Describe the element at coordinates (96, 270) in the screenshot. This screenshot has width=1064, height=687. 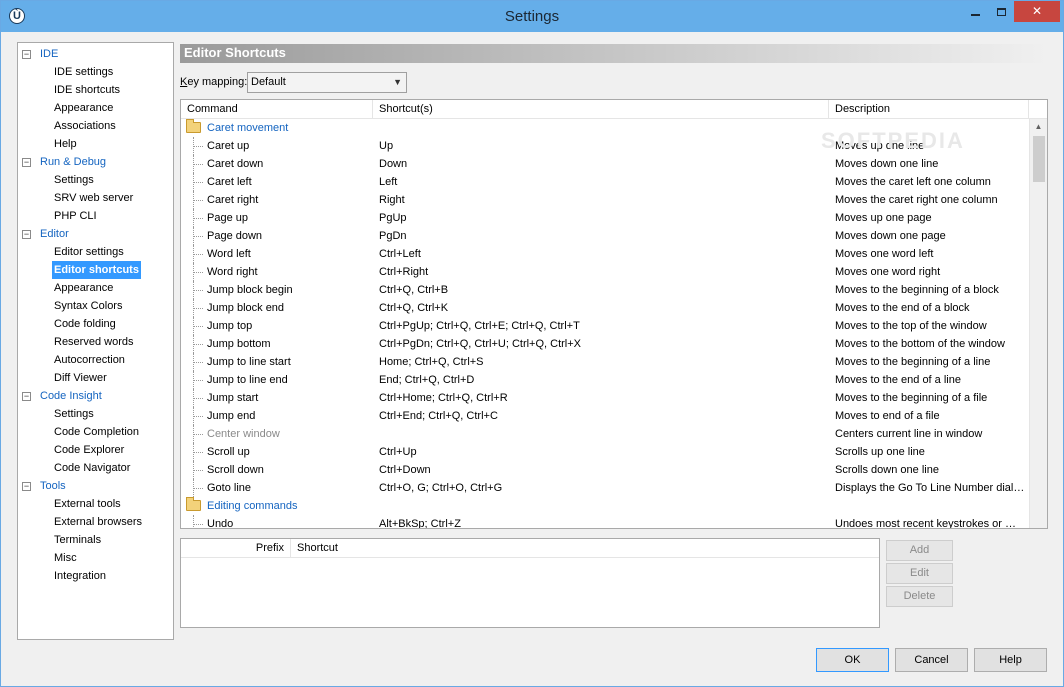
I see `tree-item: Editor shortcuts` at that location.